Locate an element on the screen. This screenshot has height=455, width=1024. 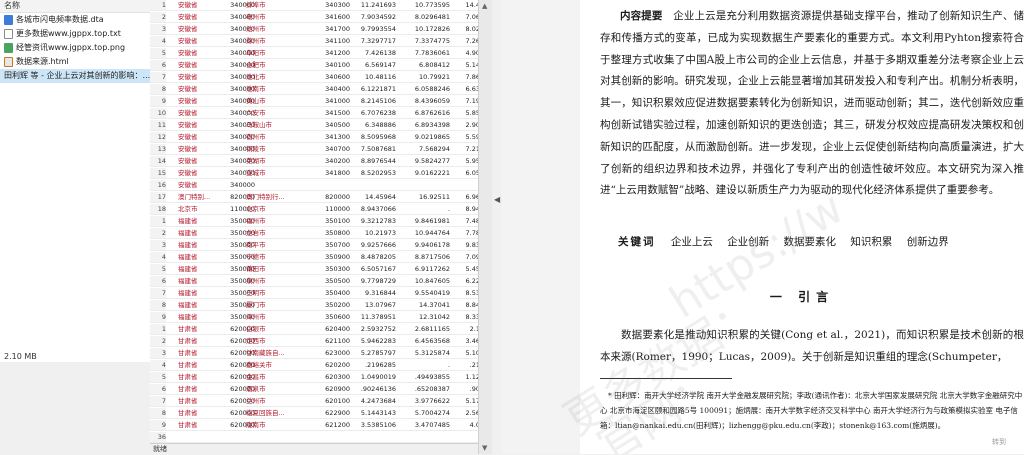
table-cell: 池州市 is located at coordinates (268, 29).